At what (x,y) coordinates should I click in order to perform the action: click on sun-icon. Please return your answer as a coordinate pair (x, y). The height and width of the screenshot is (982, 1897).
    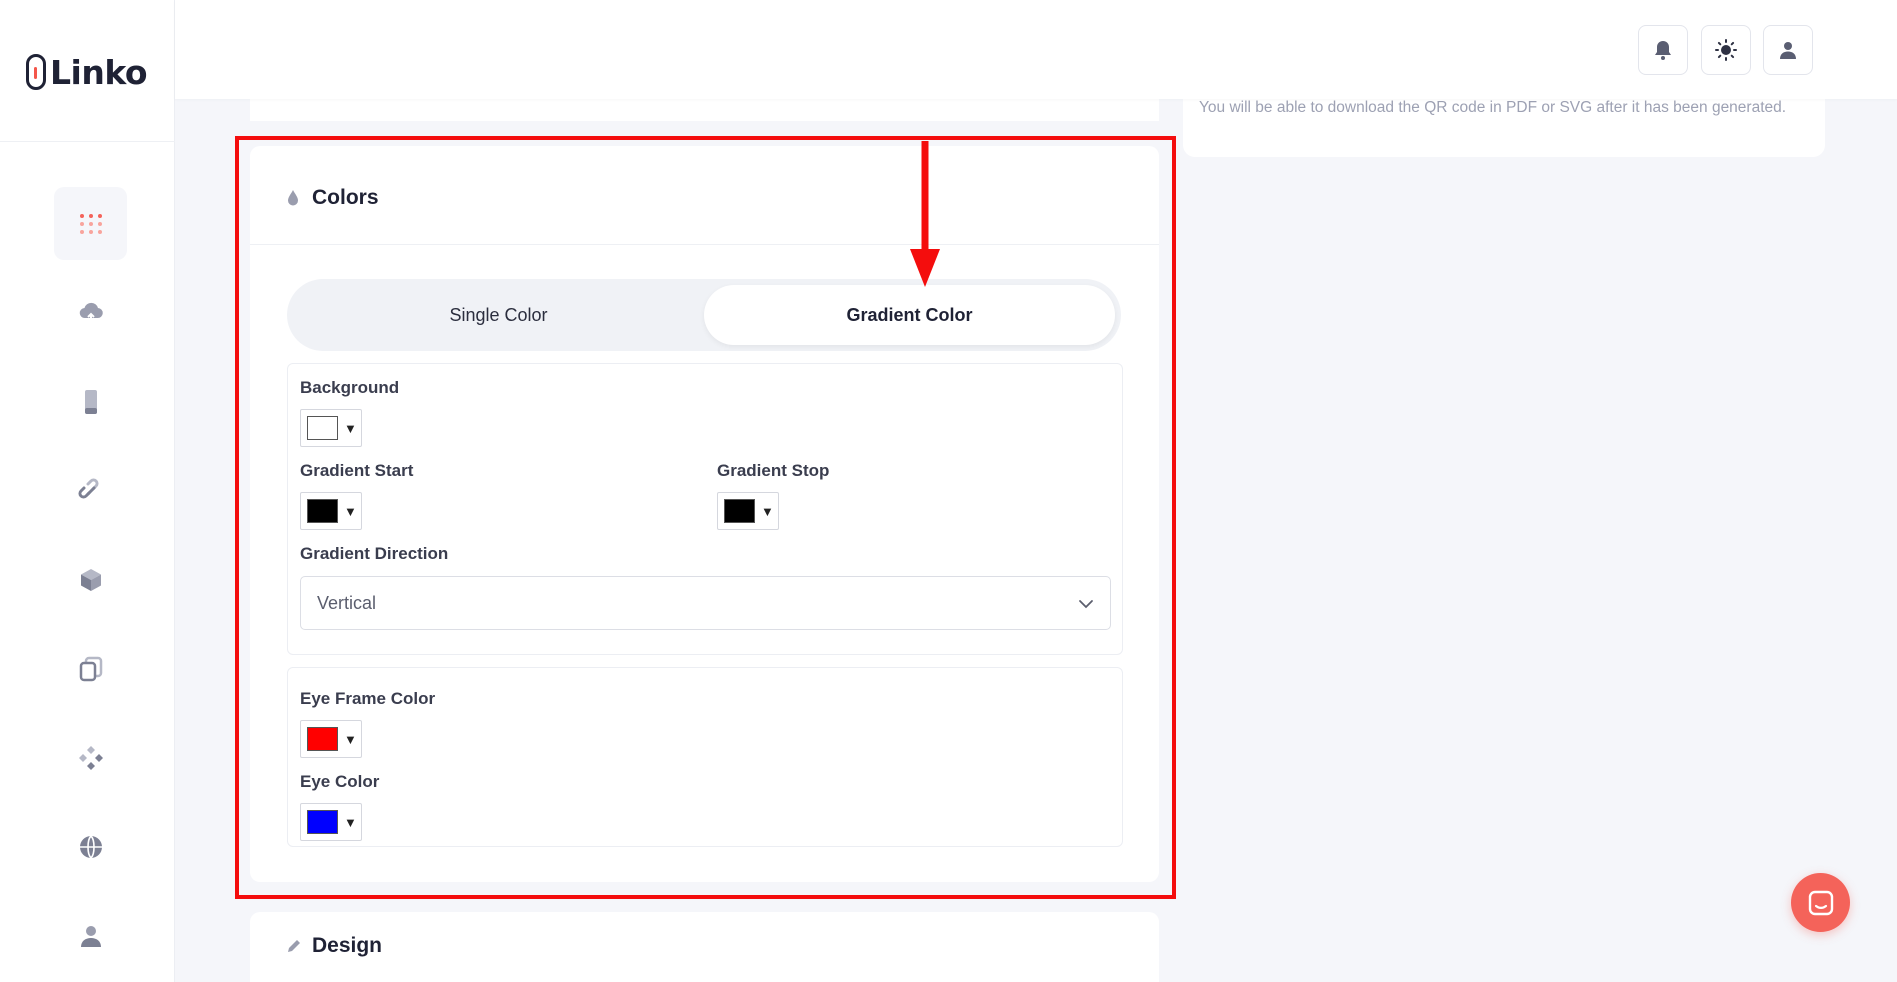
    Looking at the image, I should click on (1726, 50).